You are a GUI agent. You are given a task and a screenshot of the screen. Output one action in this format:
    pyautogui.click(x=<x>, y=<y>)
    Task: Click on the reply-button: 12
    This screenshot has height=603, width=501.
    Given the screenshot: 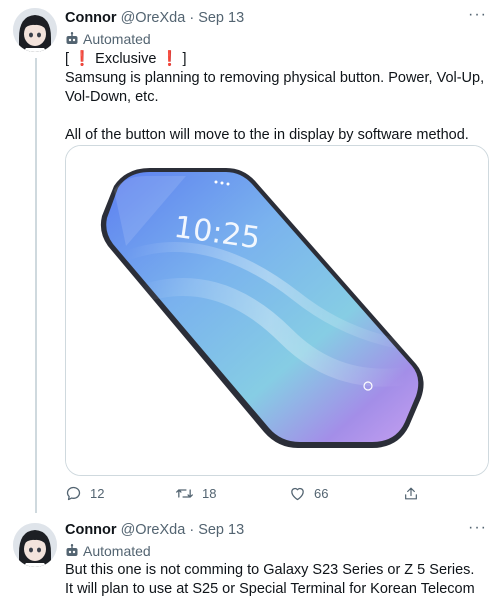 What is the action you would take?
    pyautogui.click(x=84, y=493)
    